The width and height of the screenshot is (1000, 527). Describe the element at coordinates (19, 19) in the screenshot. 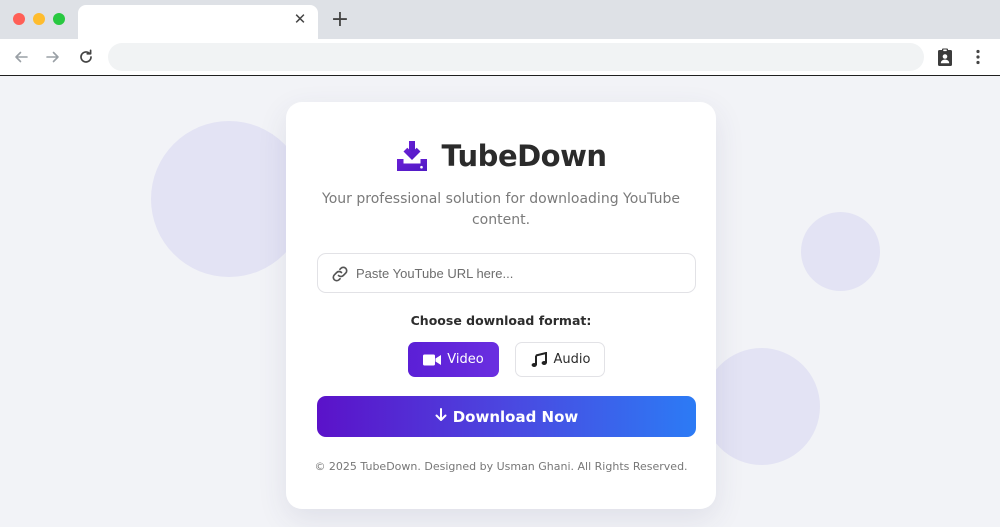

I see `window-close-dot` at that location.